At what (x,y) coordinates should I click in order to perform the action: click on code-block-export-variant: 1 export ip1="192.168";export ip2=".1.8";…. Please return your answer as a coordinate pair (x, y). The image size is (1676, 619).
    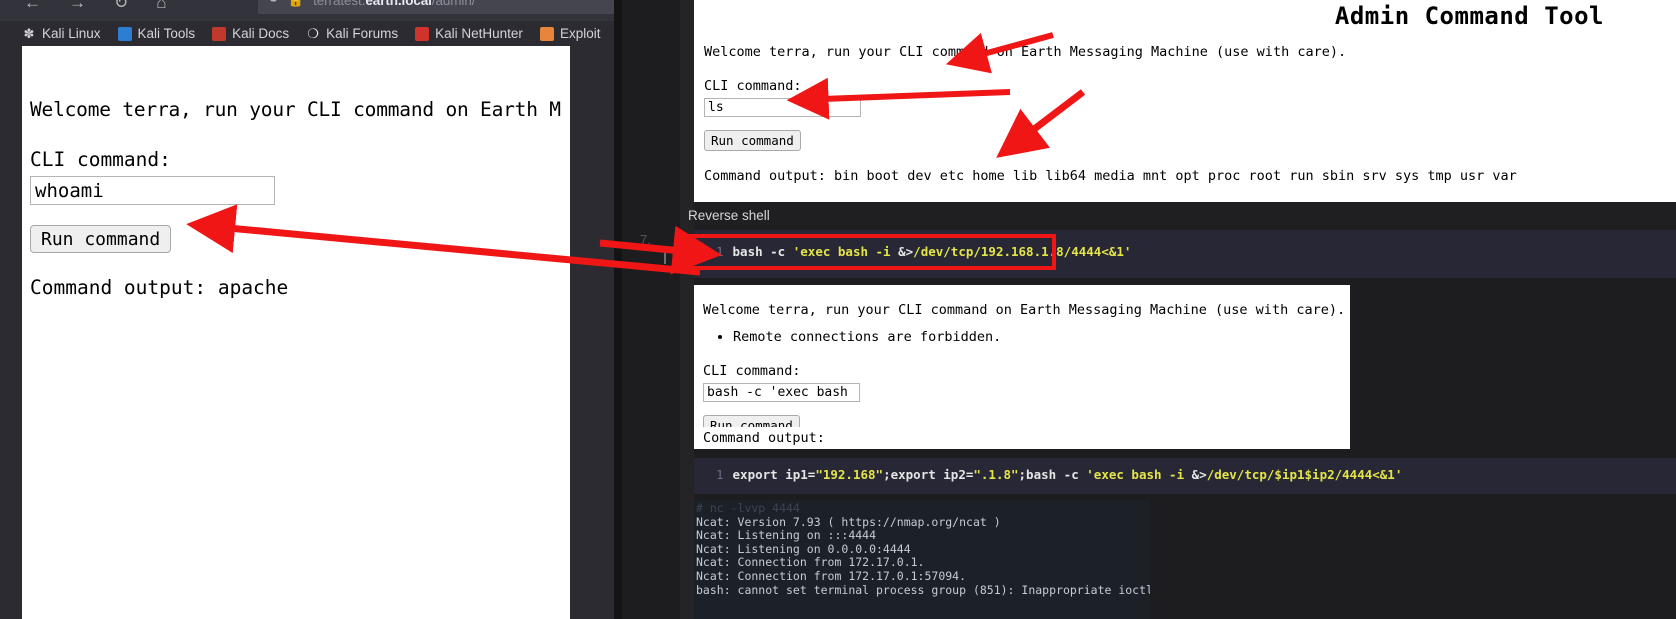
    Looking at the image, I should click on (1185, 476).